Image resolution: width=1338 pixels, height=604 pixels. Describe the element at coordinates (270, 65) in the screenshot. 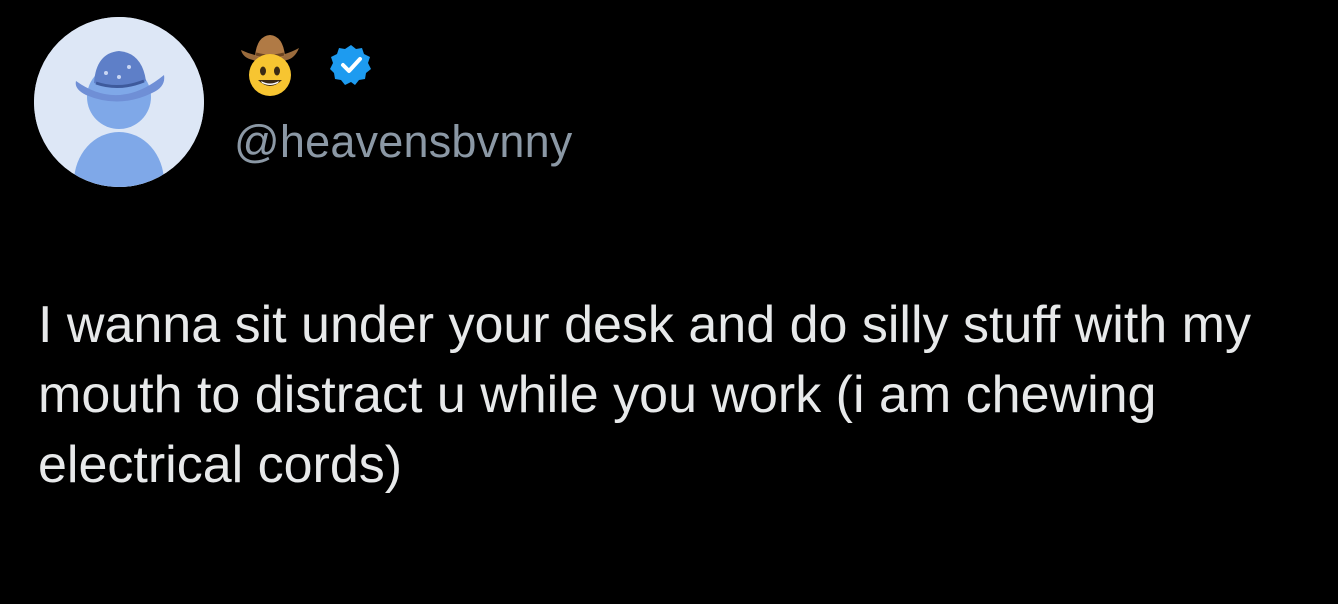

I see `cowboy-face-icon` at that location.